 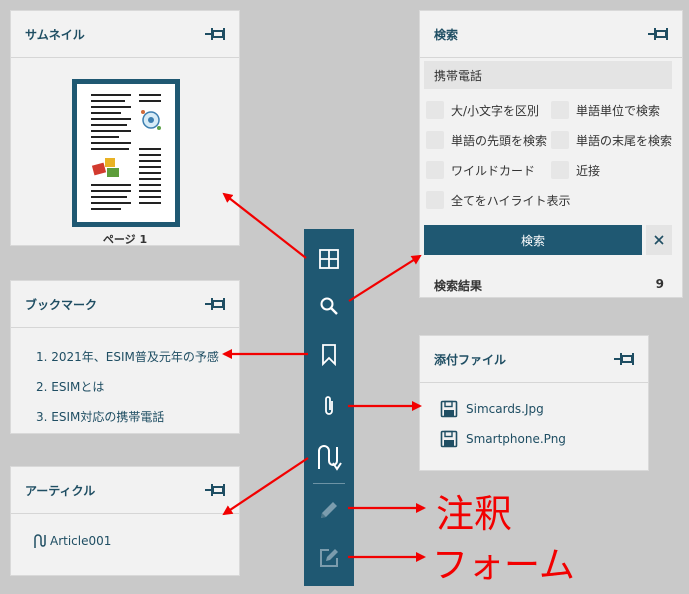 What do you see at coordinates (127, 356) in the screenshot?
I see `bookmark-item: 1. 2021年、ESIM普及元年の予感` at bounding box center [127, 356].